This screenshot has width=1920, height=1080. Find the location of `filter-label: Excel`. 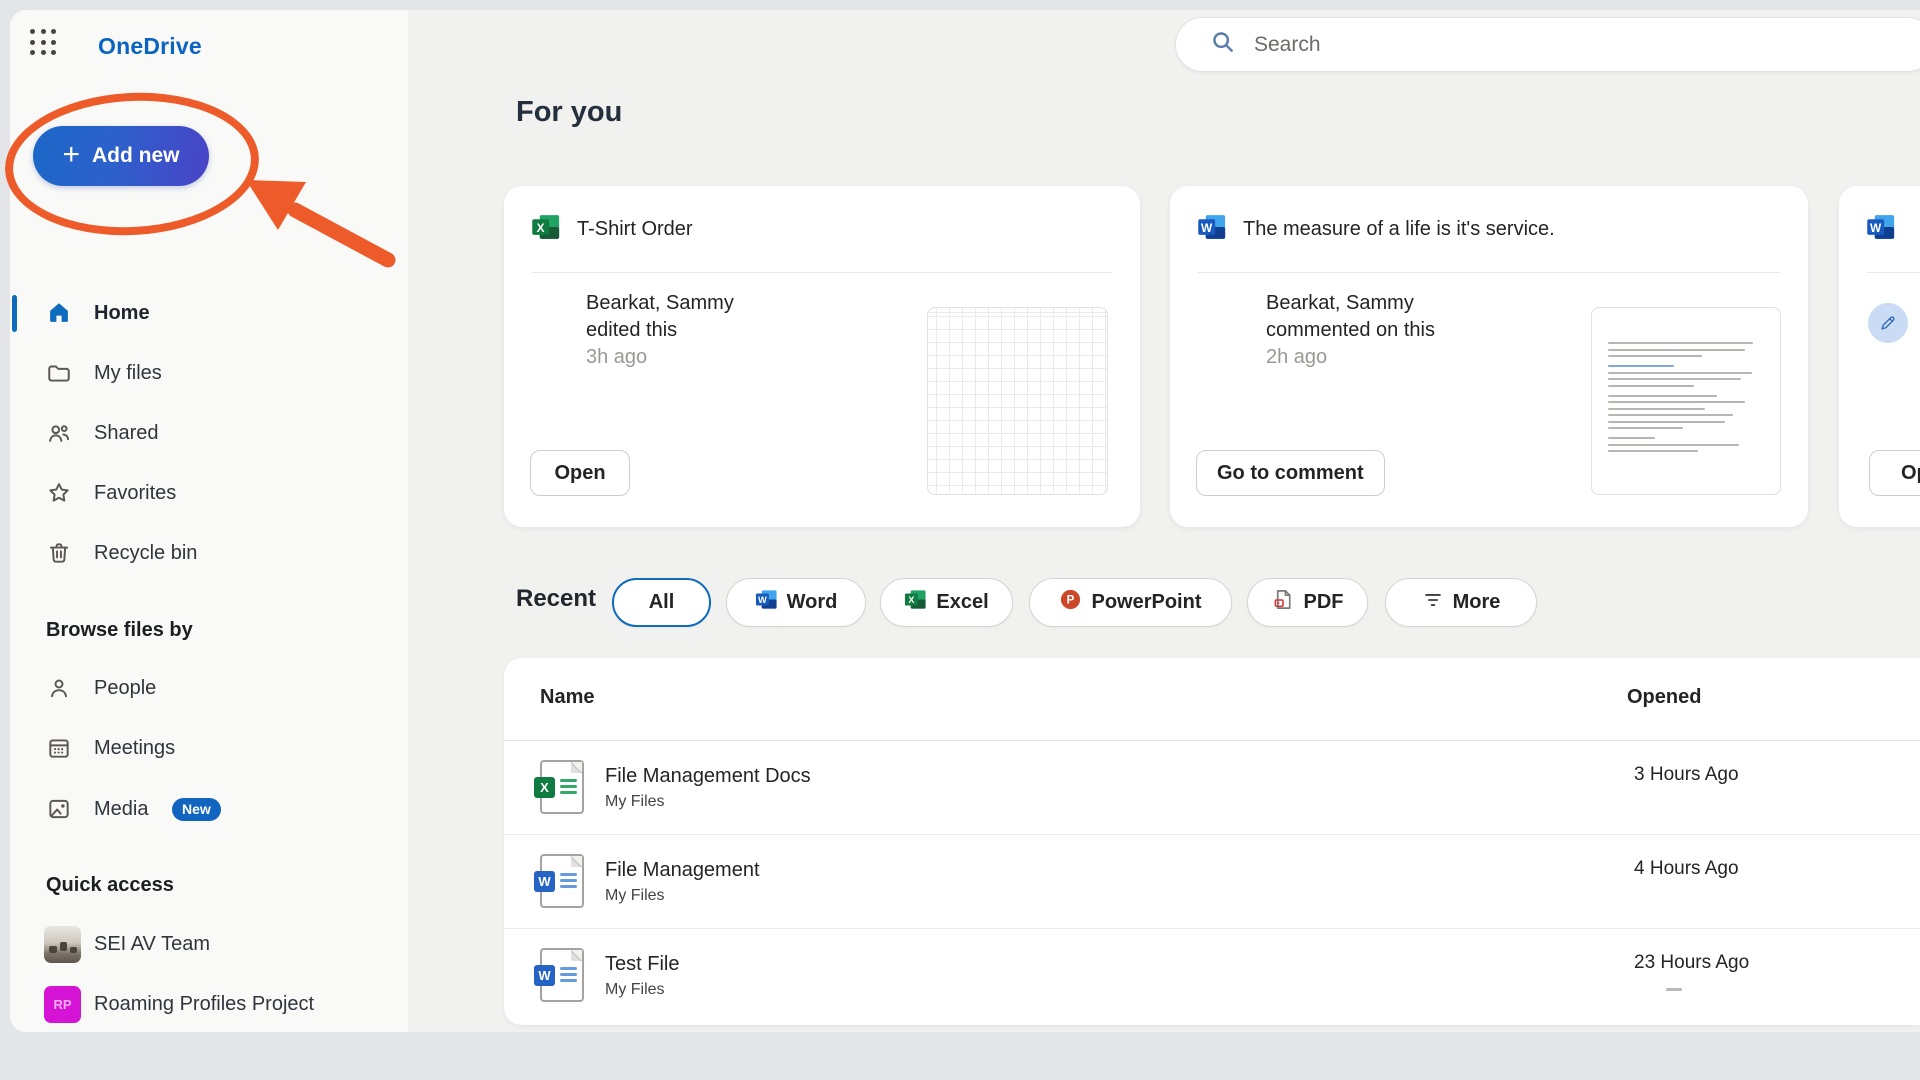

filter-label: Excel is located at coordinates (962, 602).